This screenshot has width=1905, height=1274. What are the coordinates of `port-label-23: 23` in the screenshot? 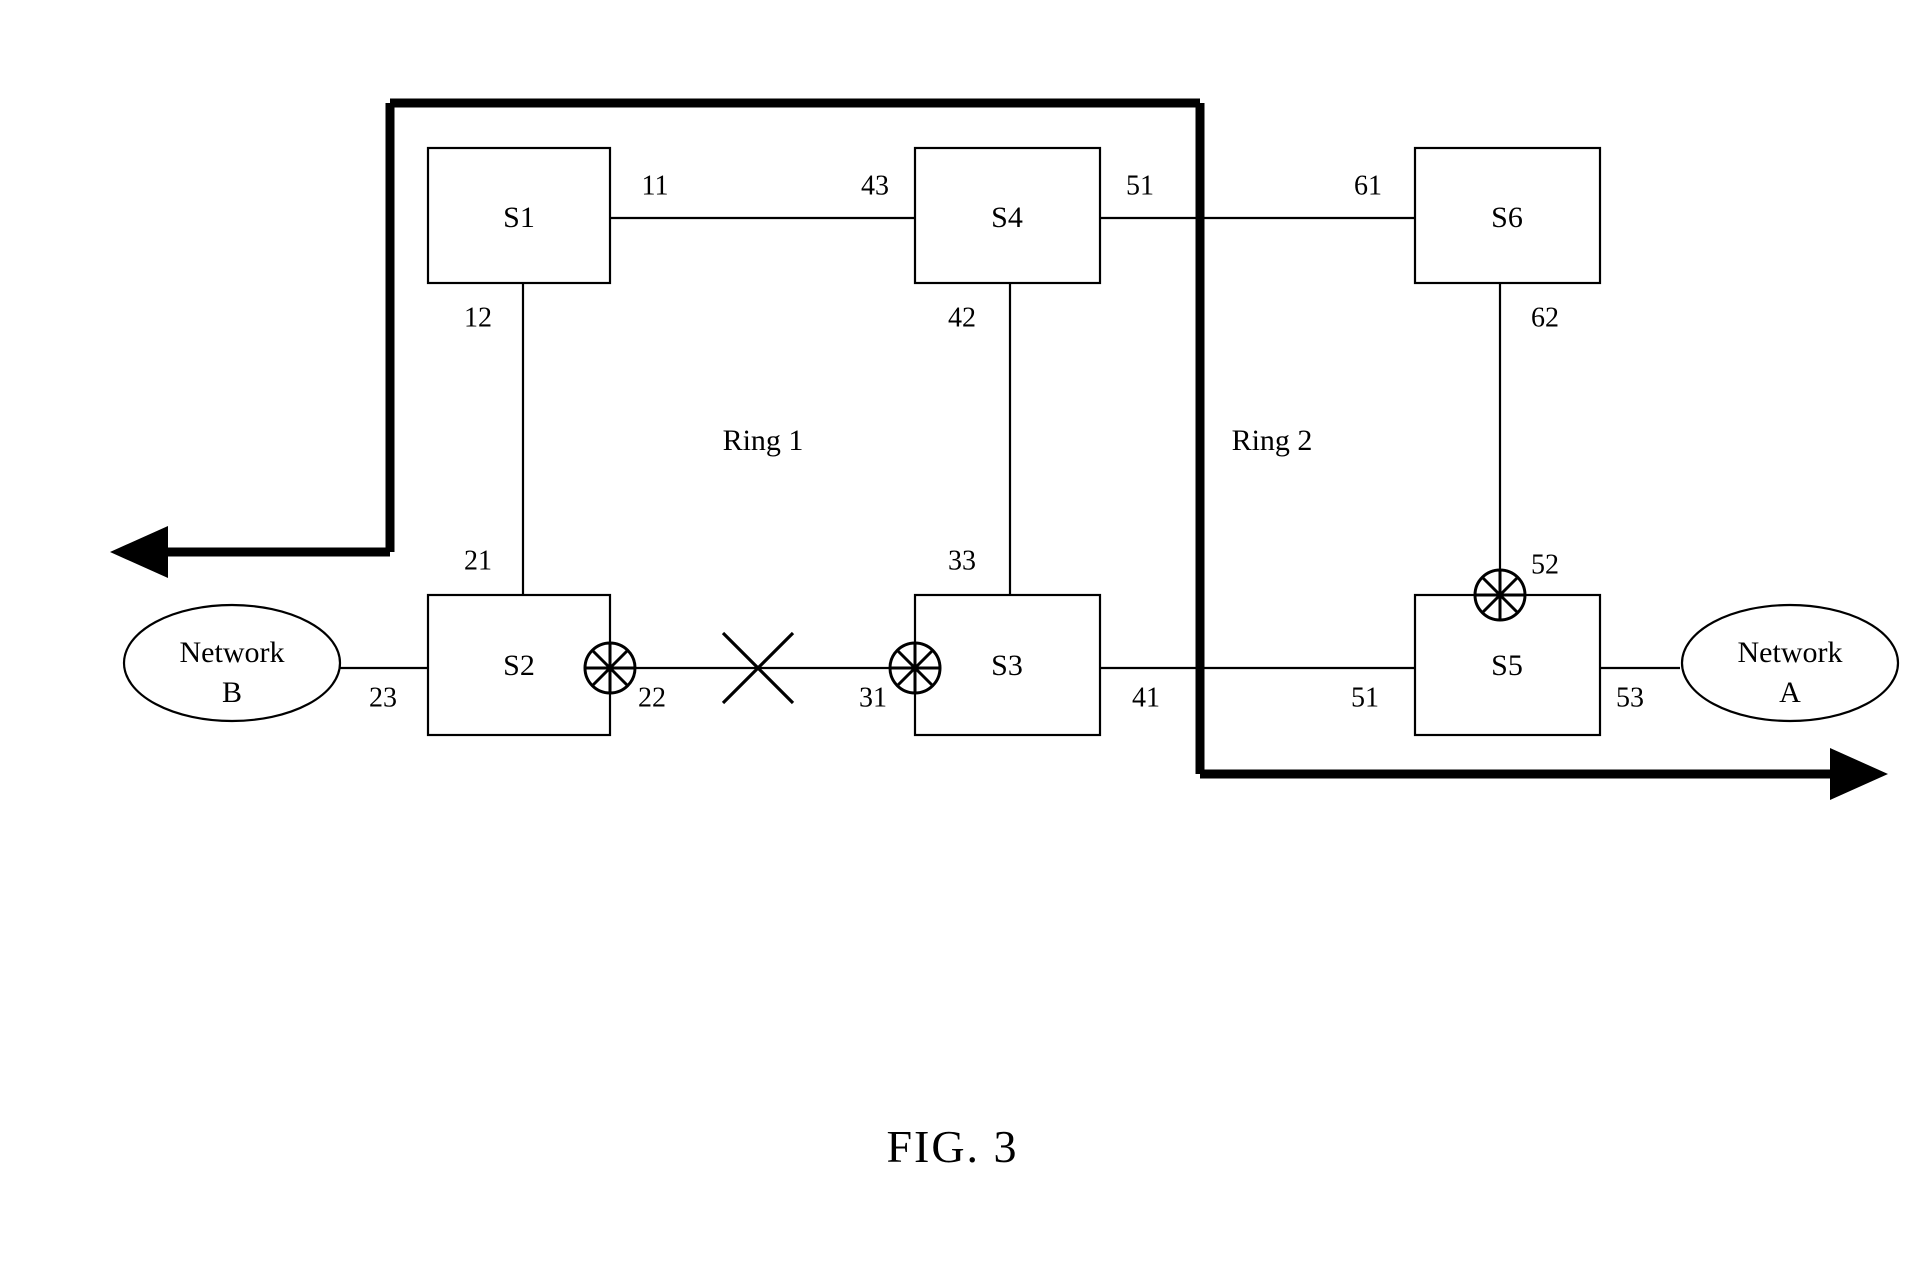 It's located at (383, 697).